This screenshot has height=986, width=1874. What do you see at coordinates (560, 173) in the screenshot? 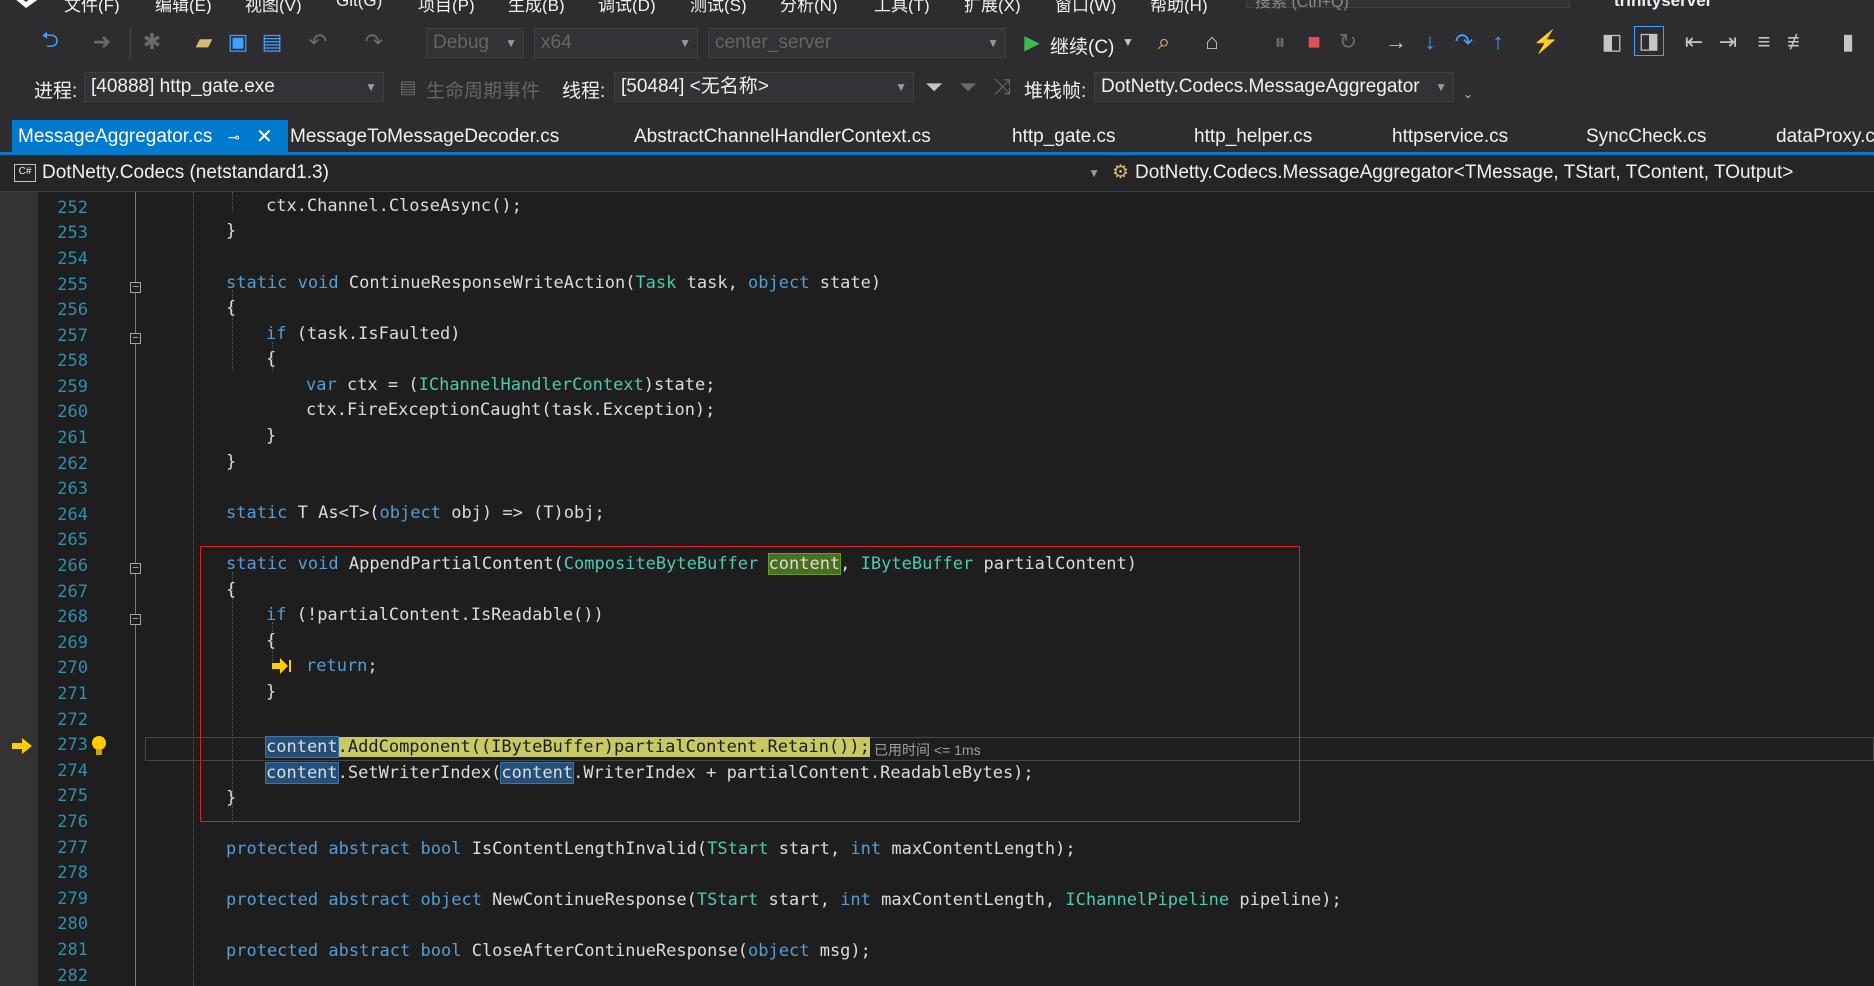
I see `project-dropdown: C# DotNetty.Codecs (netstandard1.3) ▼` at bounding box center [560, 173].